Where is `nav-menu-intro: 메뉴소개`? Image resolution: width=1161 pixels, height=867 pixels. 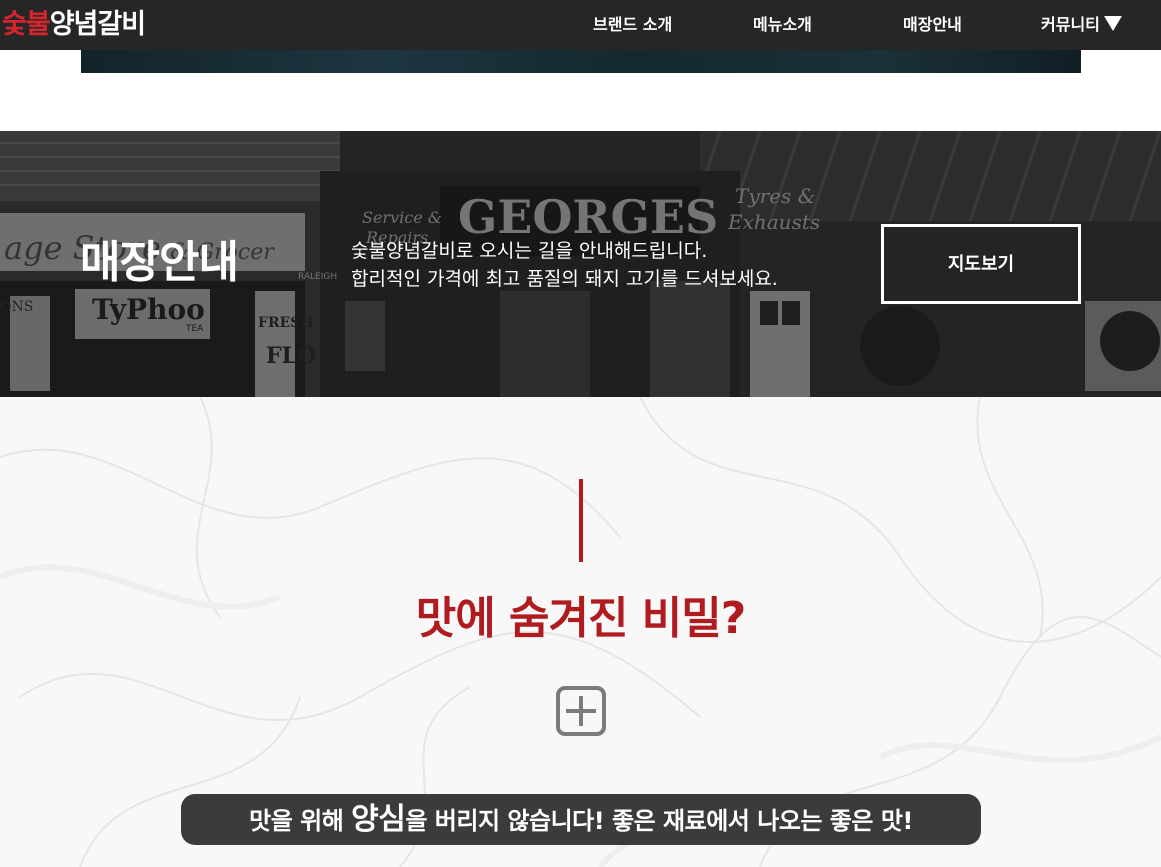 nav-menu-intro: 메뉴소개 is located at coordinates (782, 25).